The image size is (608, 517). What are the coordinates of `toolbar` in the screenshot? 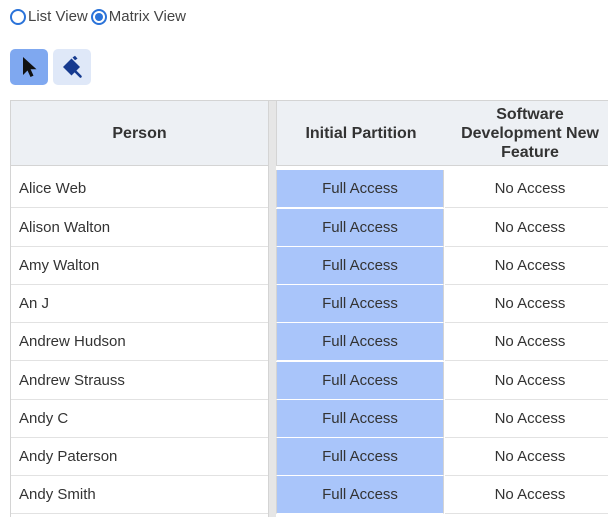 It's located at (53, 67).